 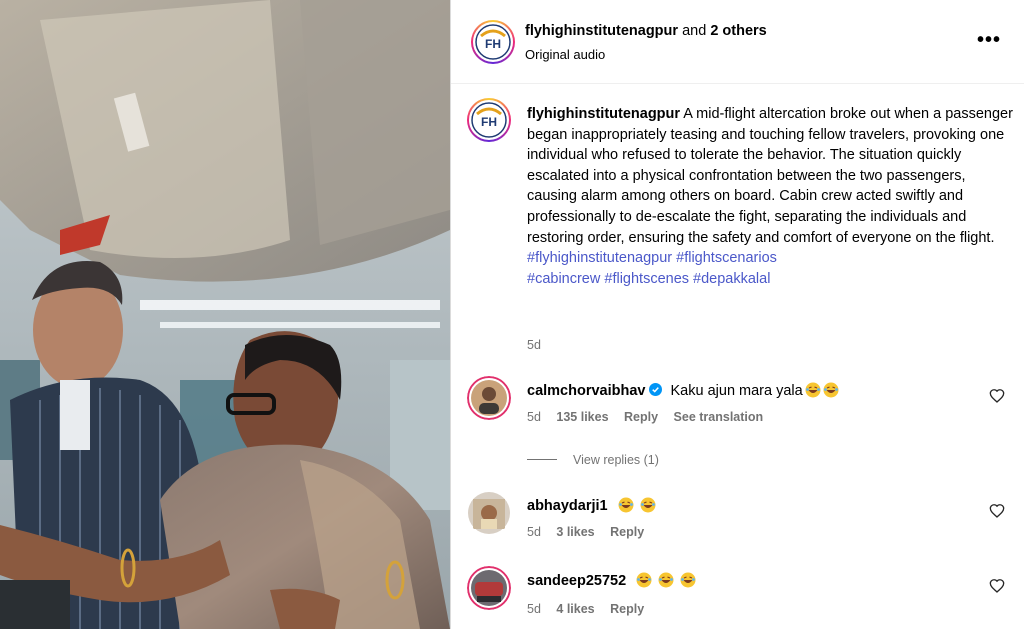 What do you see at coordinates (582, 417) in the screenshot?
I see `comment-likes: 135 likes` at bounding box center [582, 417].